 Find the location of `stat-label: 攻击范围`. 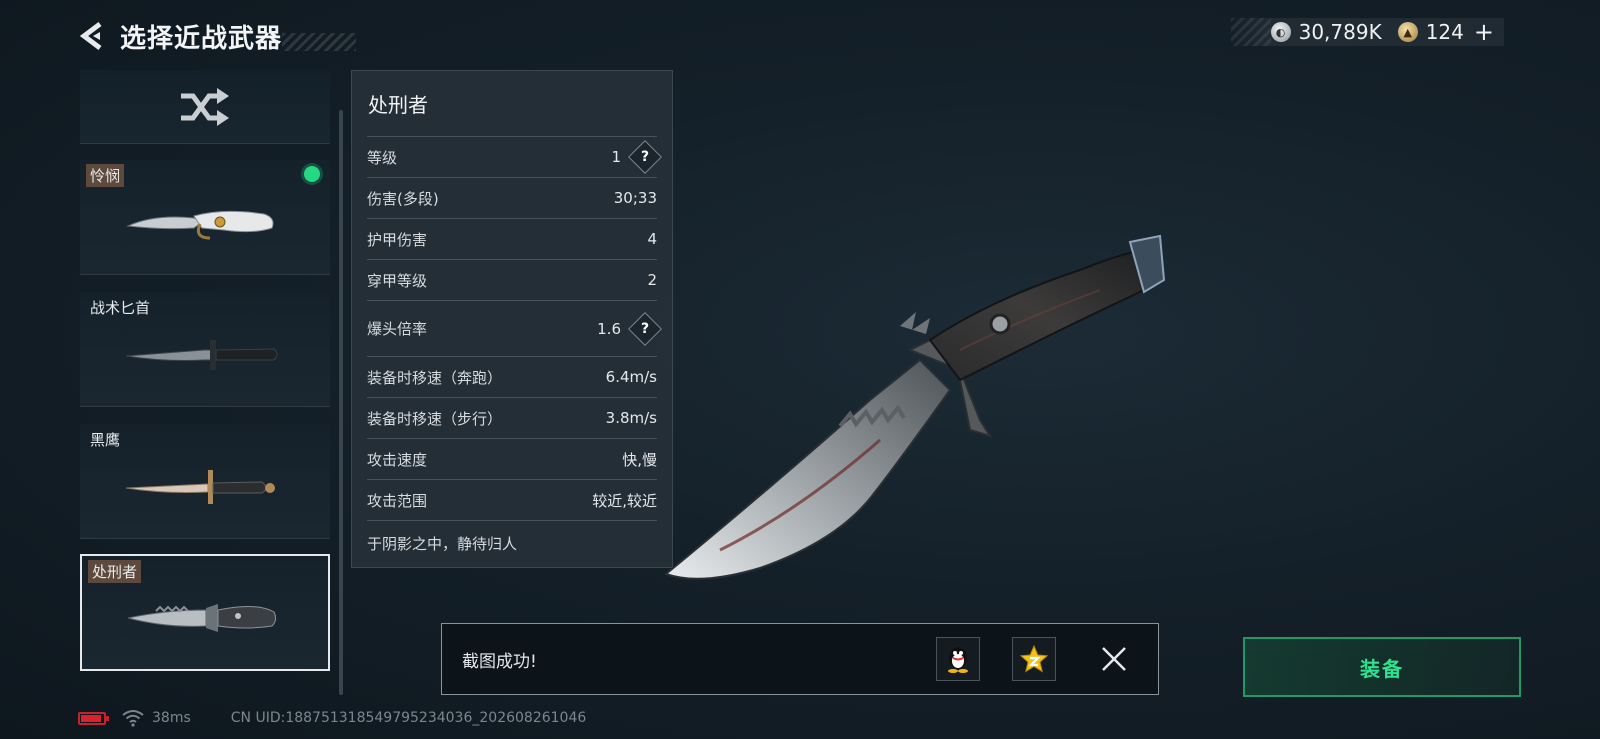

stat-label: 攻击范围 is located at coordinates (397, 500).